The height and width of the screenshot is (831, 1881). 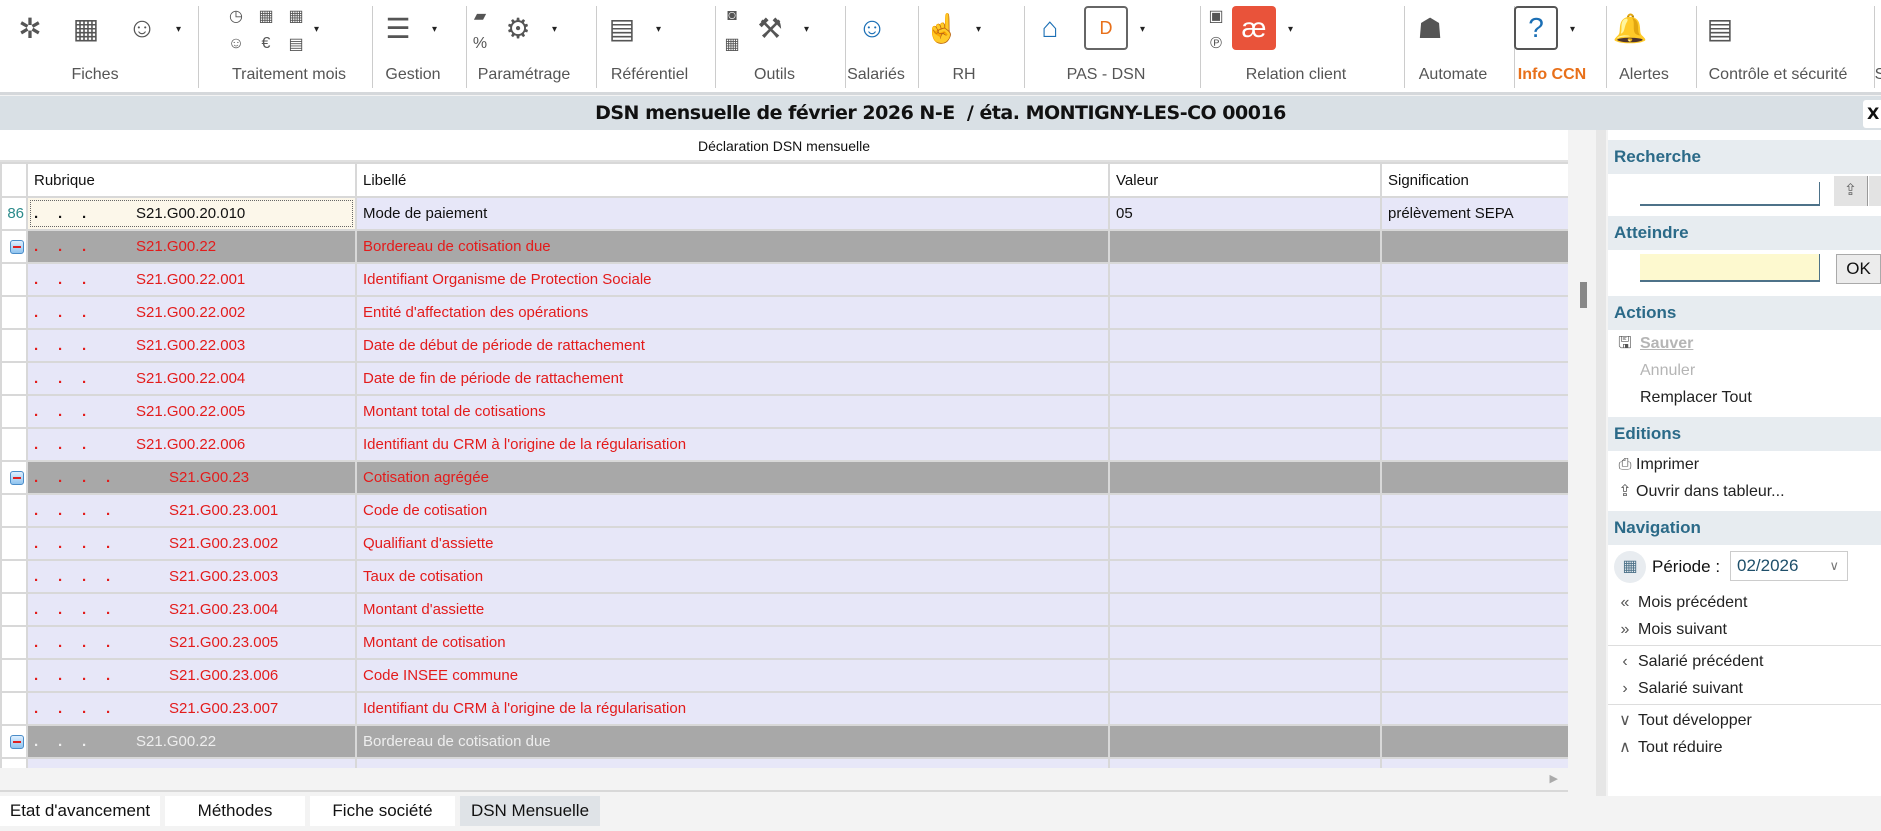 I want to click on cell-libelle: Qualifiant d'assiette, so click(x=732, y=543).